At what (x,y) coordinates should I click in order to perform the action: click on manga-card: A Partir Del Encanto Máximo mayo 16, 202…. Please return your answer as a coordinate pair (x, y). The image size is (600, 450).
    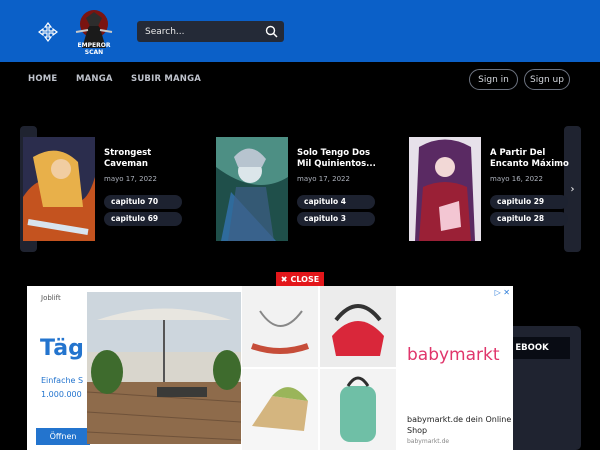
    Looking at the image, I should click on (489, 189).